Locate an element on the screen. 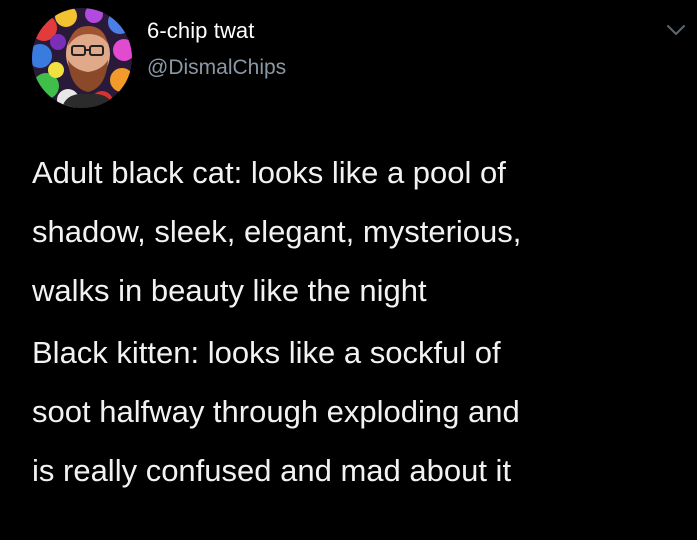  chevron-down-icon is located at coordinates (676, 30).